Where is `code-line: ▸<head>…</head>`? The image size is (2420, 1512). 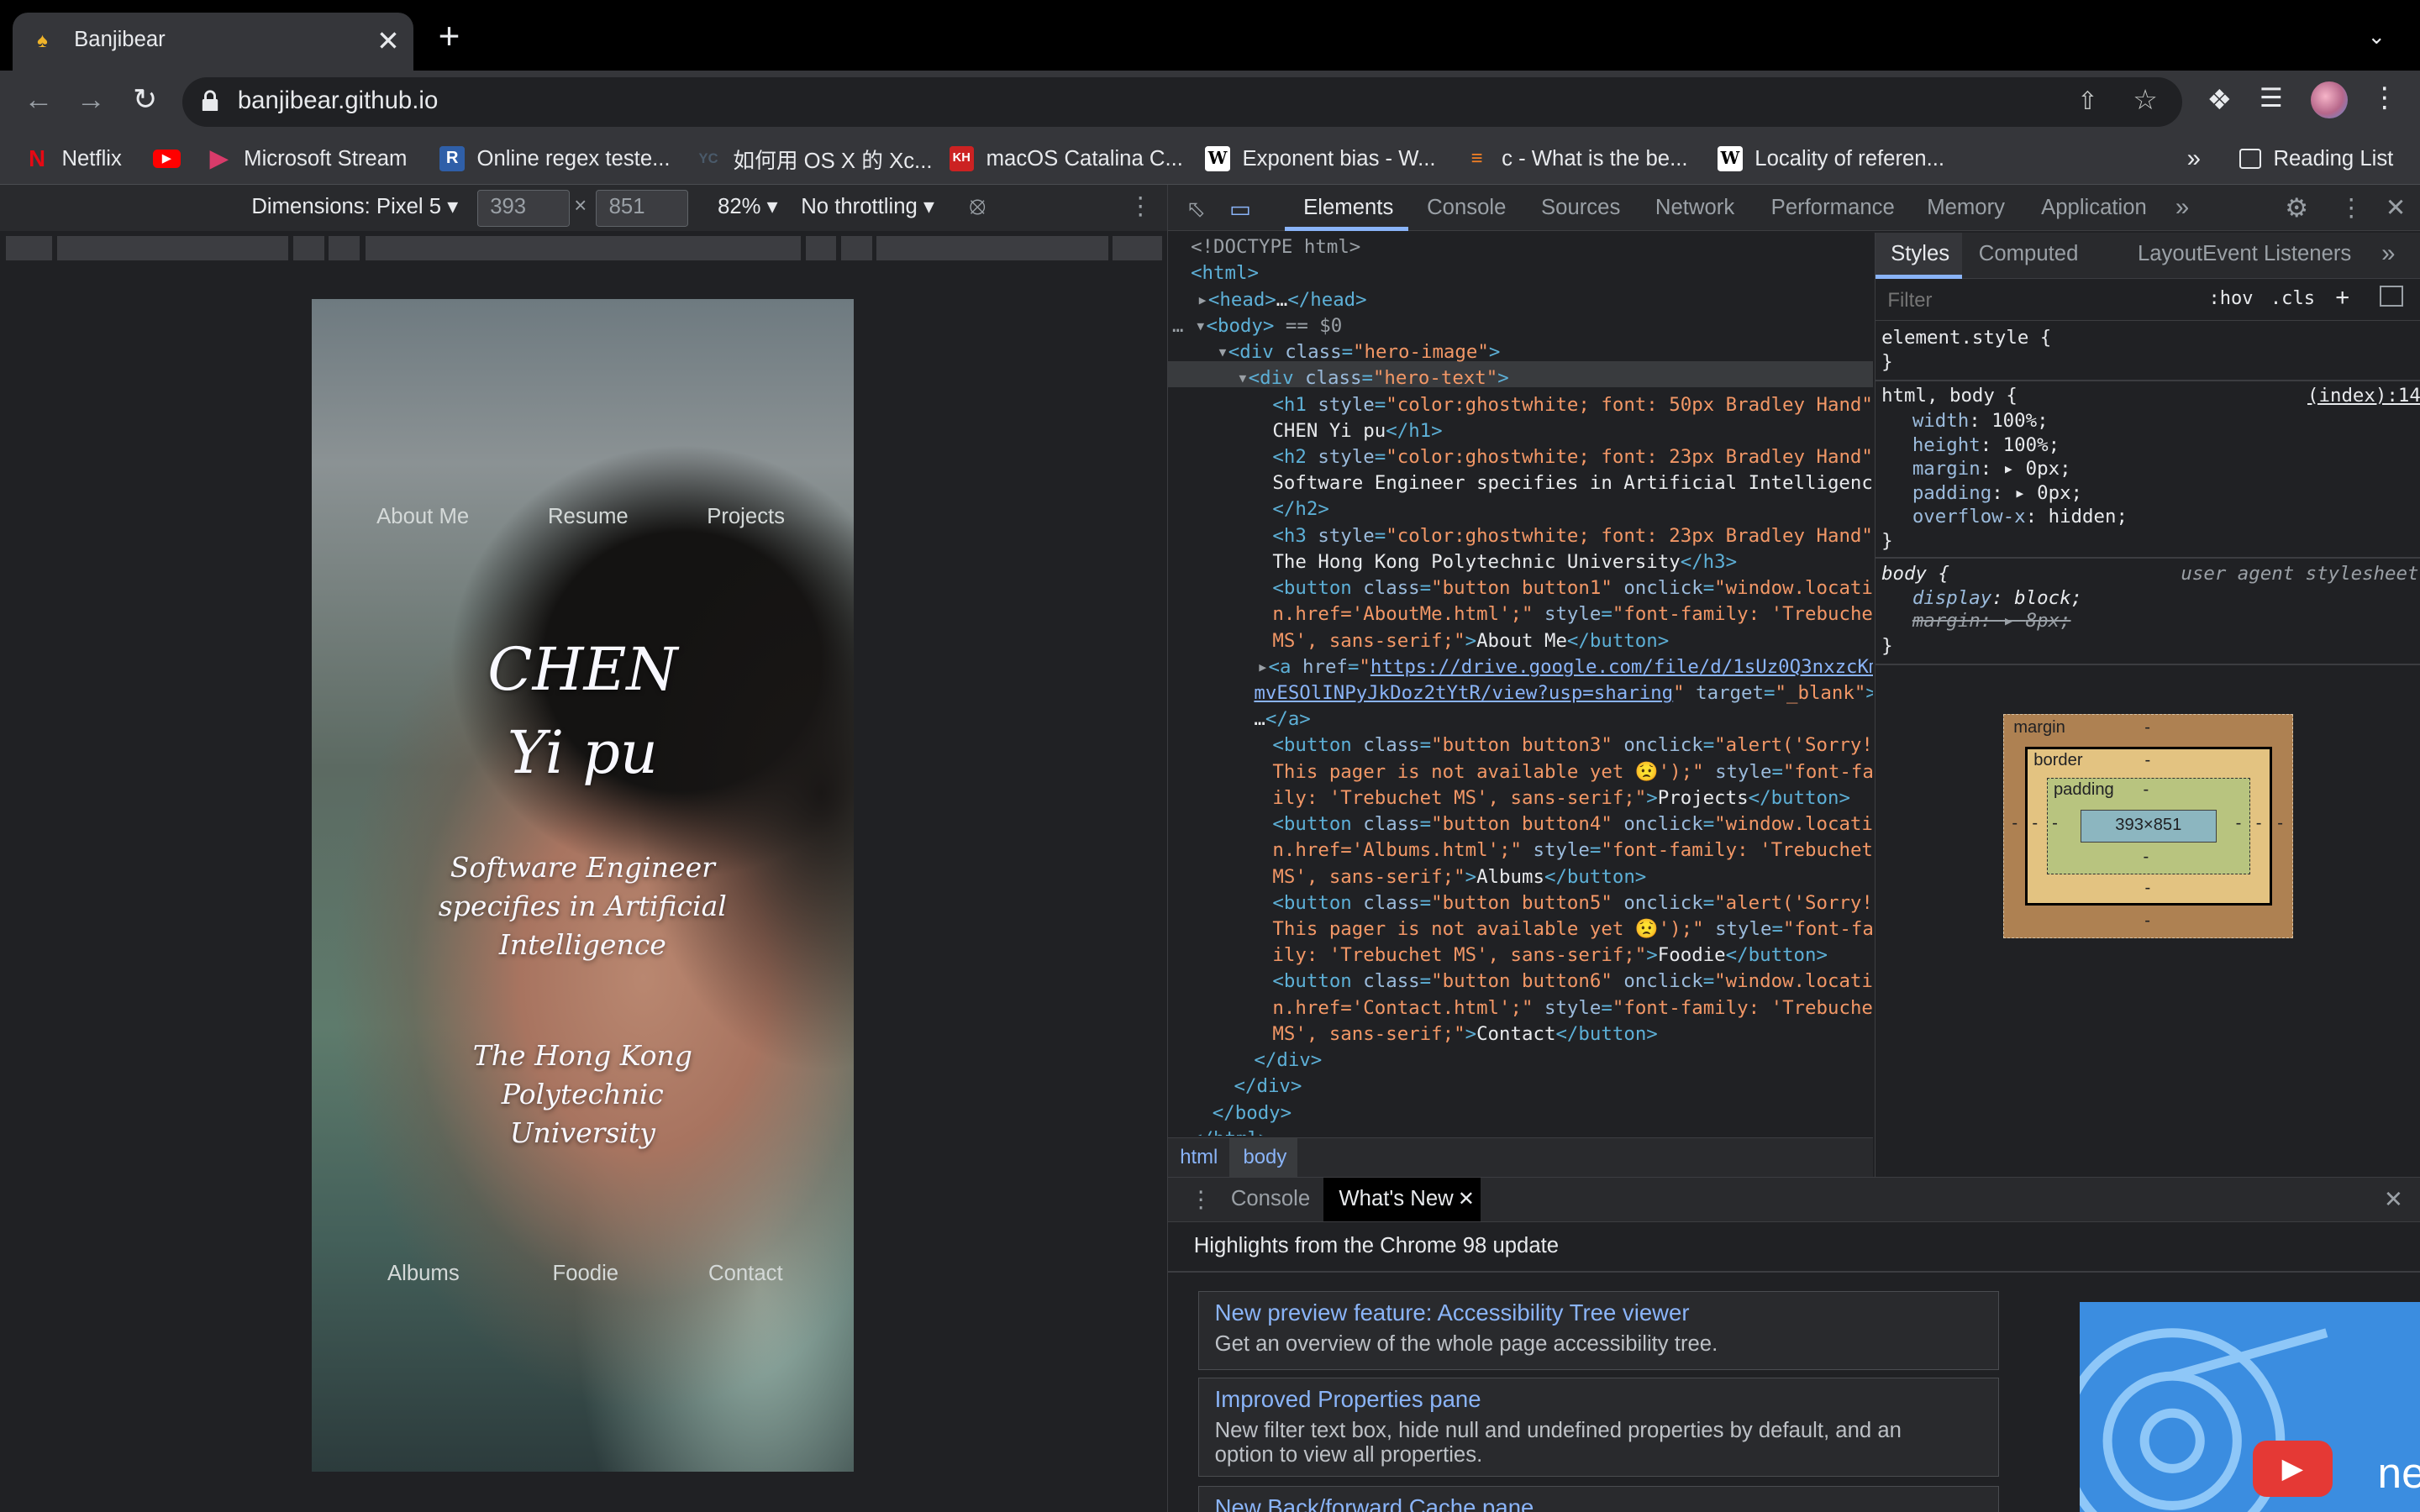 code-line: ▸<head>…</head> is located at coordinates (1282, 300).